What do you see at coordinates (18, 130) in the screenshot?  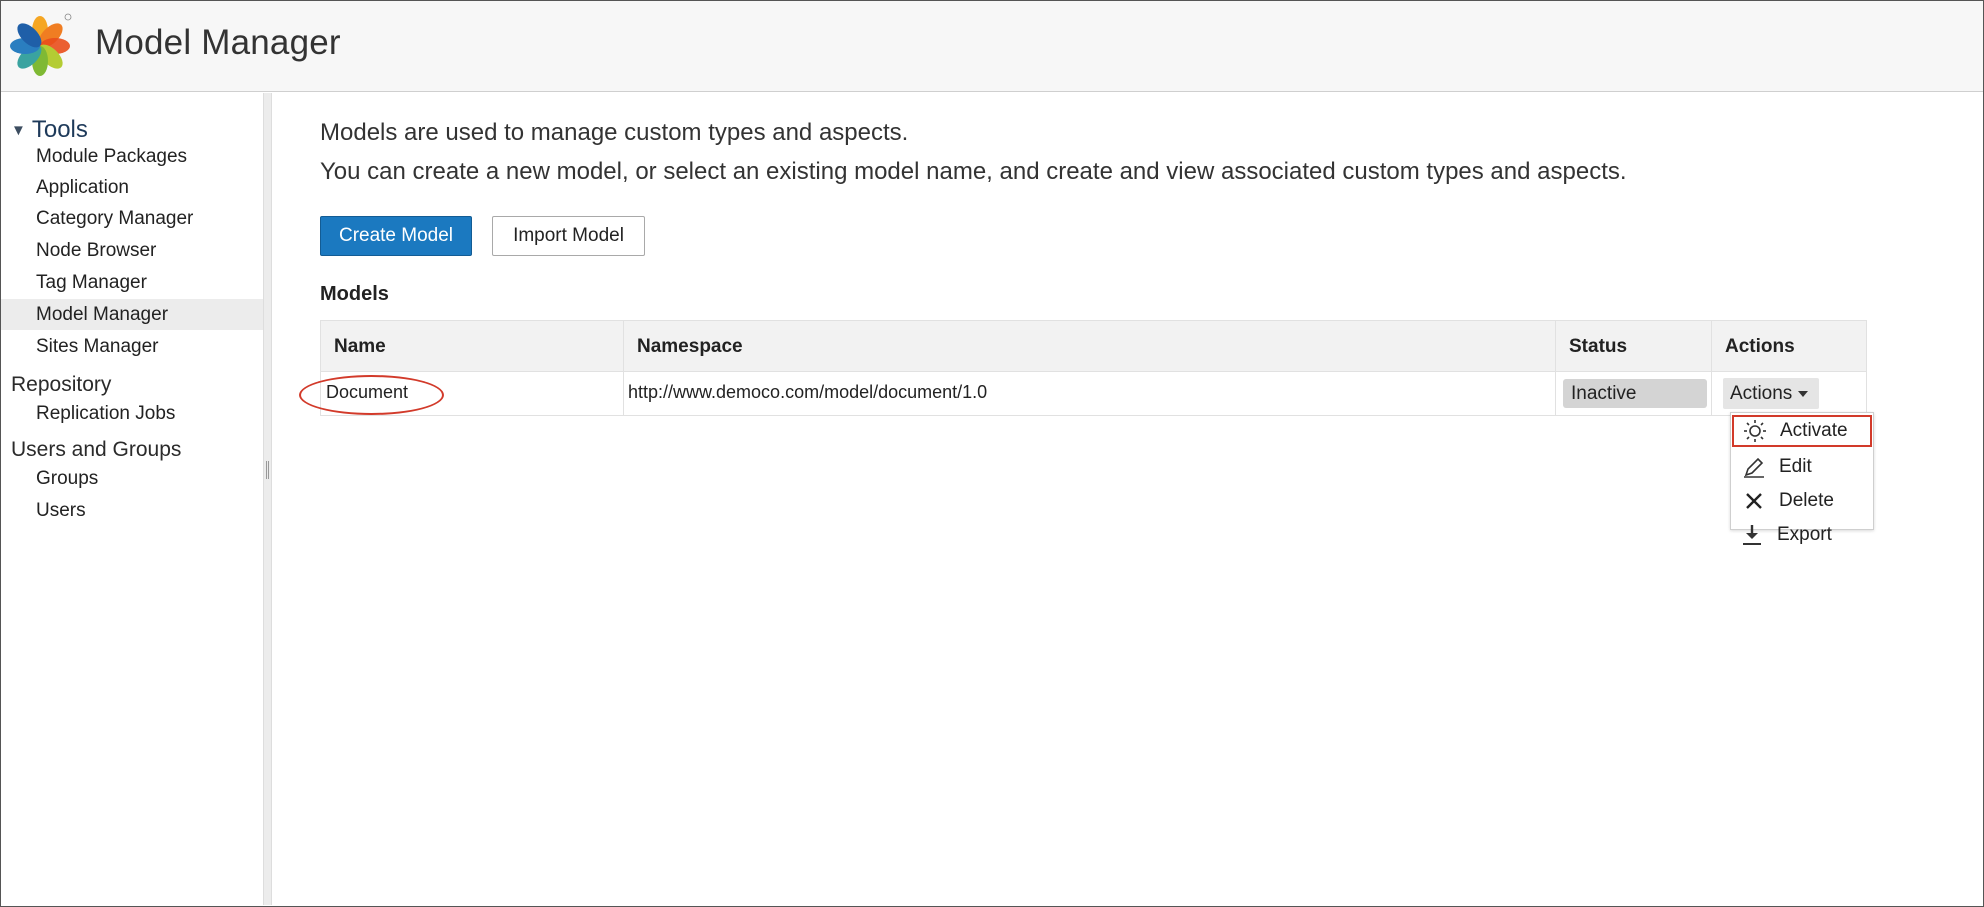 I see `triangle-down-icon: ▼` at bounding box center [18, 130].